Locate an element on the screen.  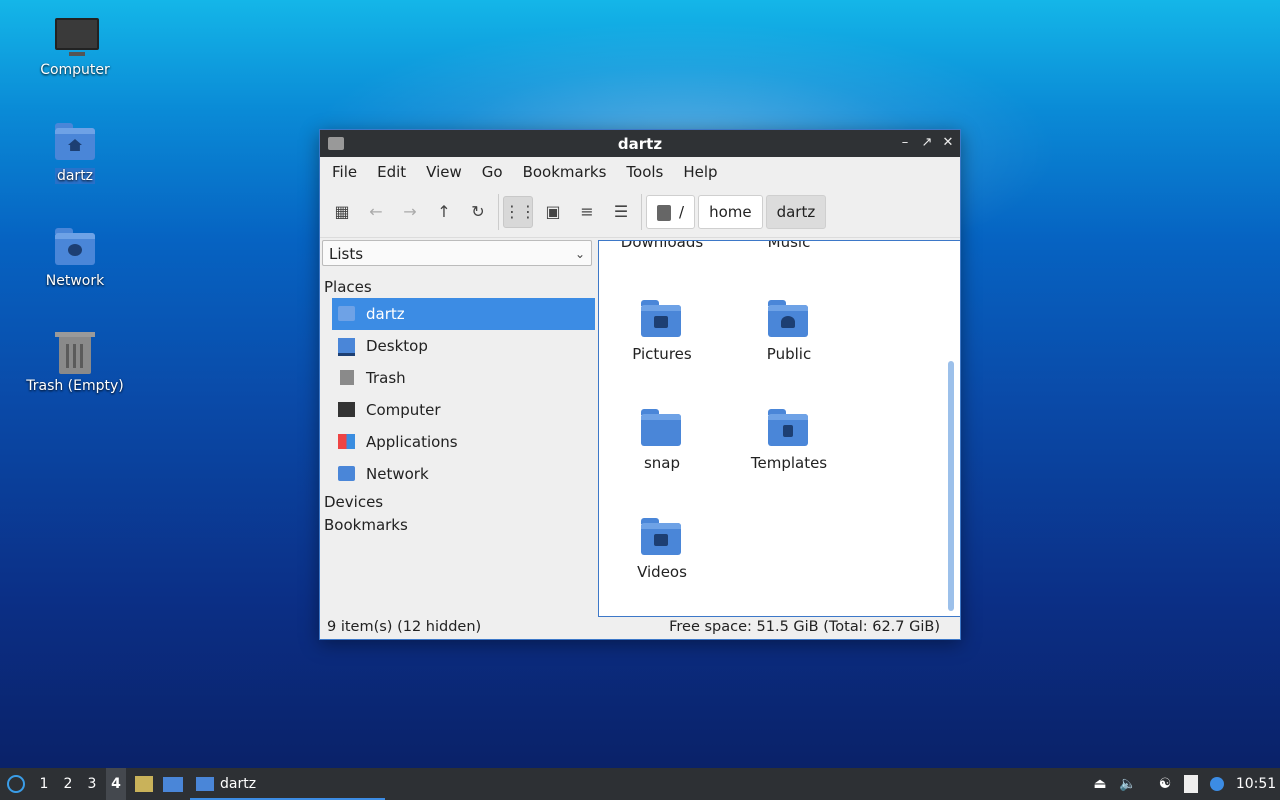
file-label: Videos is located at coordinates (662, 572).